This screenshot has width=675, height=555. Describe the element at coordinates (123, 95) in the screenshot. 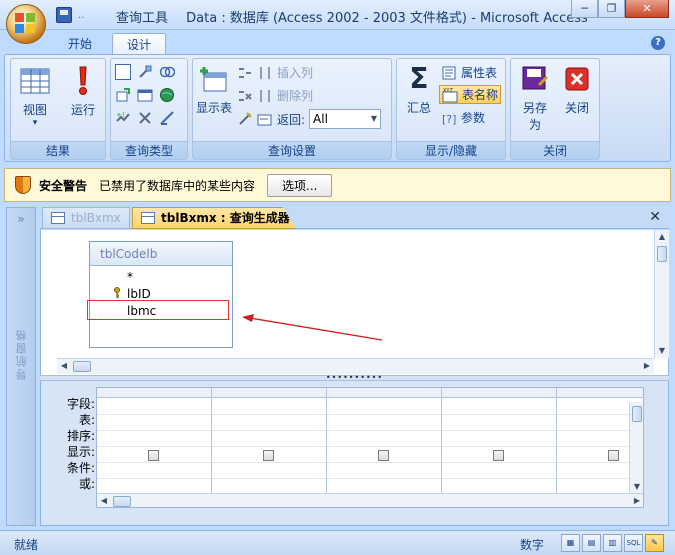

I see `append-query-icon` at that location.